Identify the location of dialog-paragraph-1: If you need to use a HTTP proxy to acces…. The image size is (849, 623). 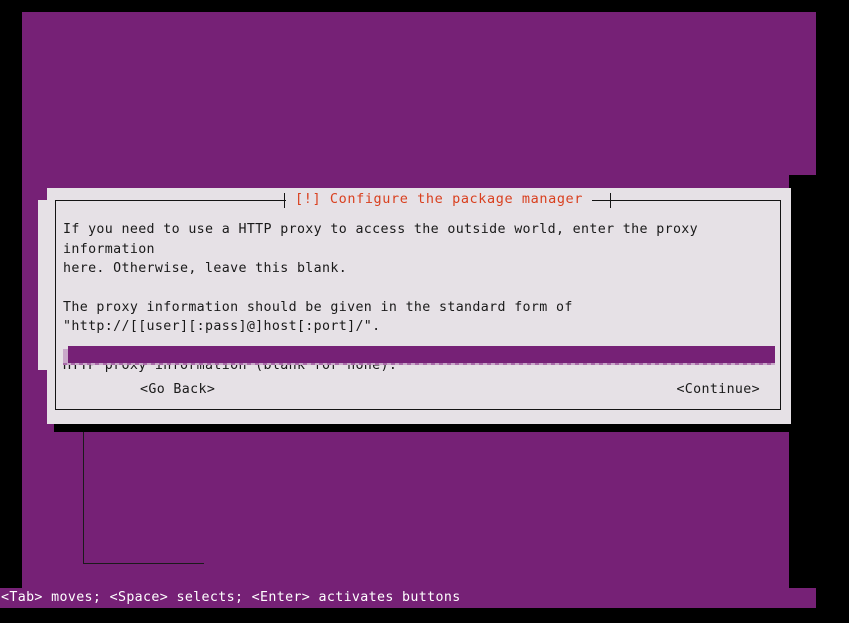
(381, 249).